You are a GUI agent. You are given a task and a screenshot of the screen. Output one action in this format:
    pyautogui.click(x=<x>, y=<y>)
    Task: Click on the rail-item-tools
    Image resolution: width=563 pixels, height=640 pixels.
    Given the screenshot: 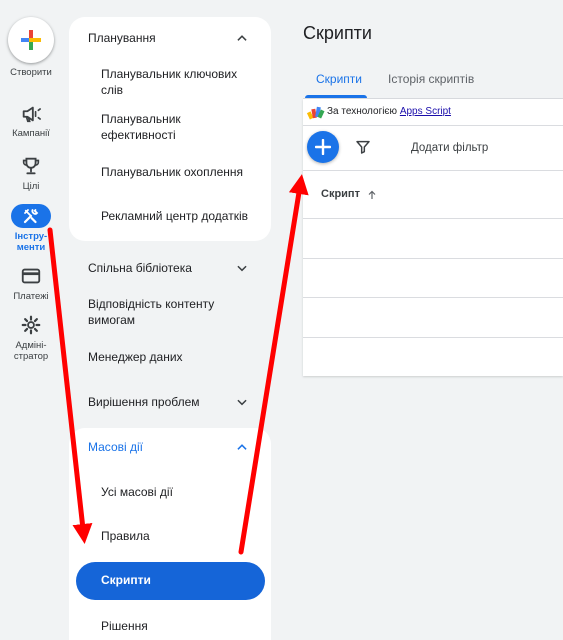 What is the action you would take?
    pyautogui.click(x=31, y=216)
    